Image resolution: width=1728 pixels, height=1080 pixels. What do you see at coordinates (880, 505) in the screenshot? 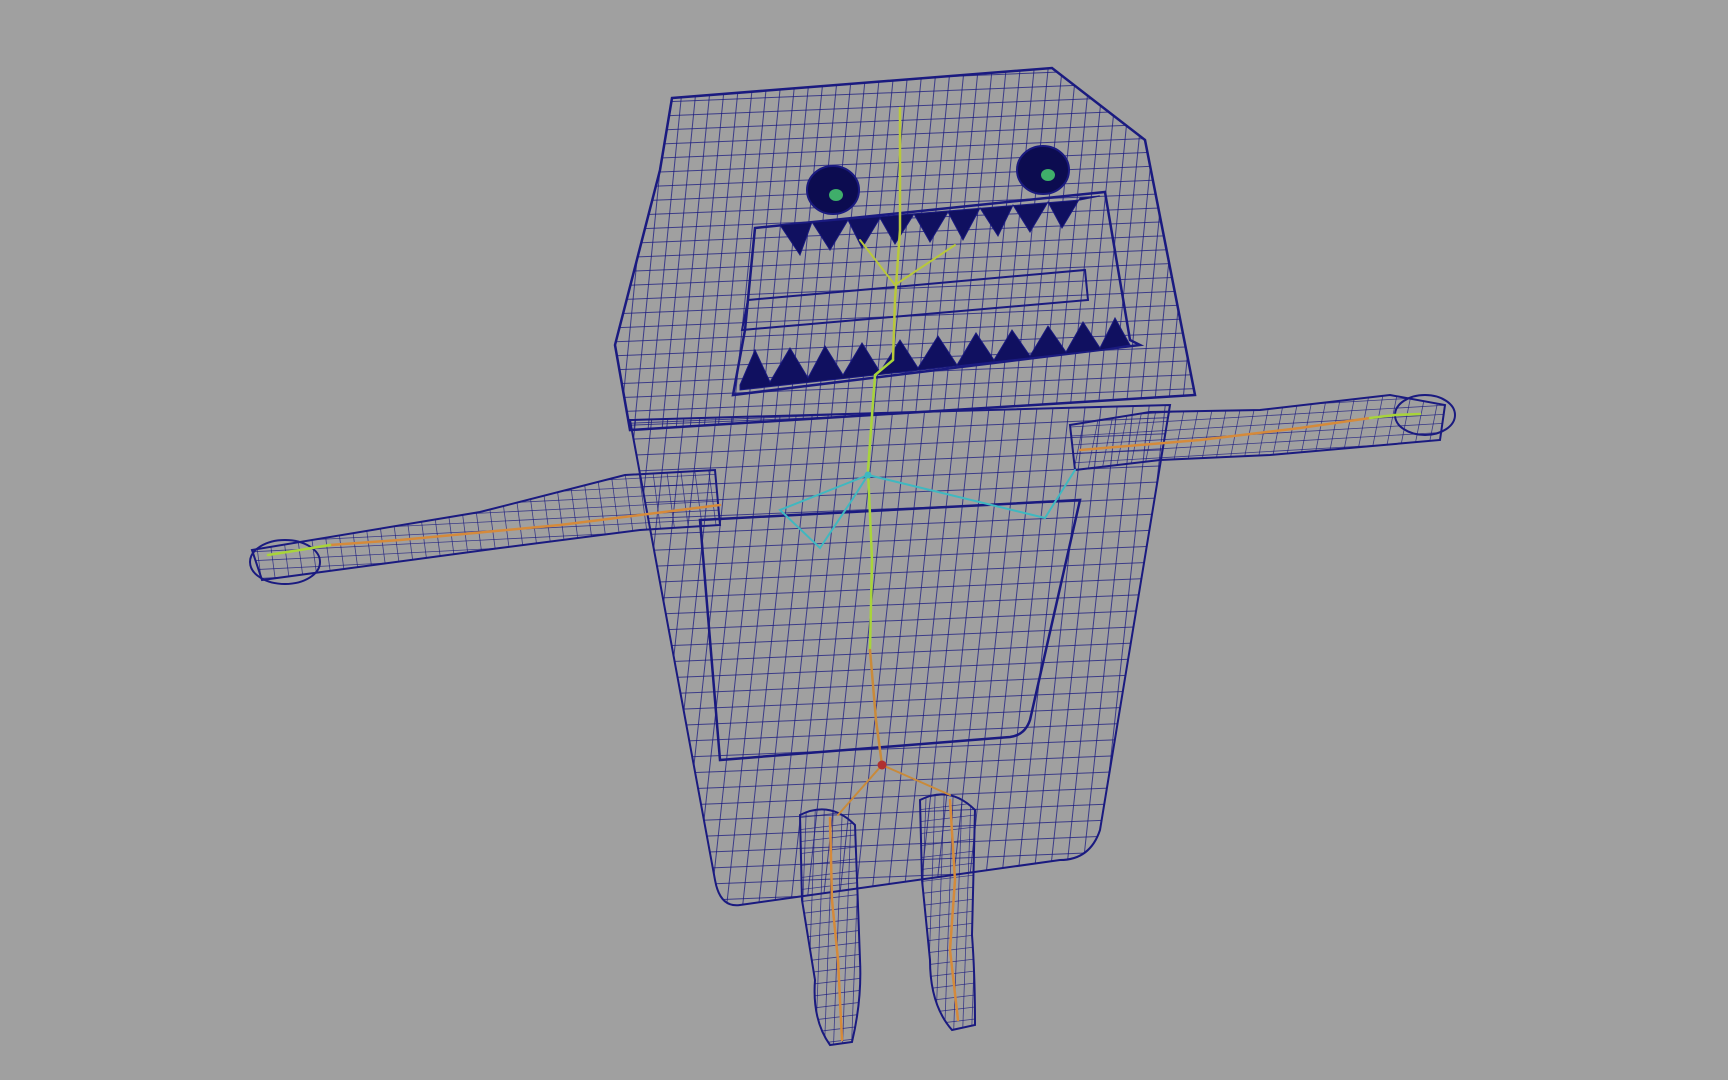
I see `spine-mid-bone` at bounding box center [880, 505].